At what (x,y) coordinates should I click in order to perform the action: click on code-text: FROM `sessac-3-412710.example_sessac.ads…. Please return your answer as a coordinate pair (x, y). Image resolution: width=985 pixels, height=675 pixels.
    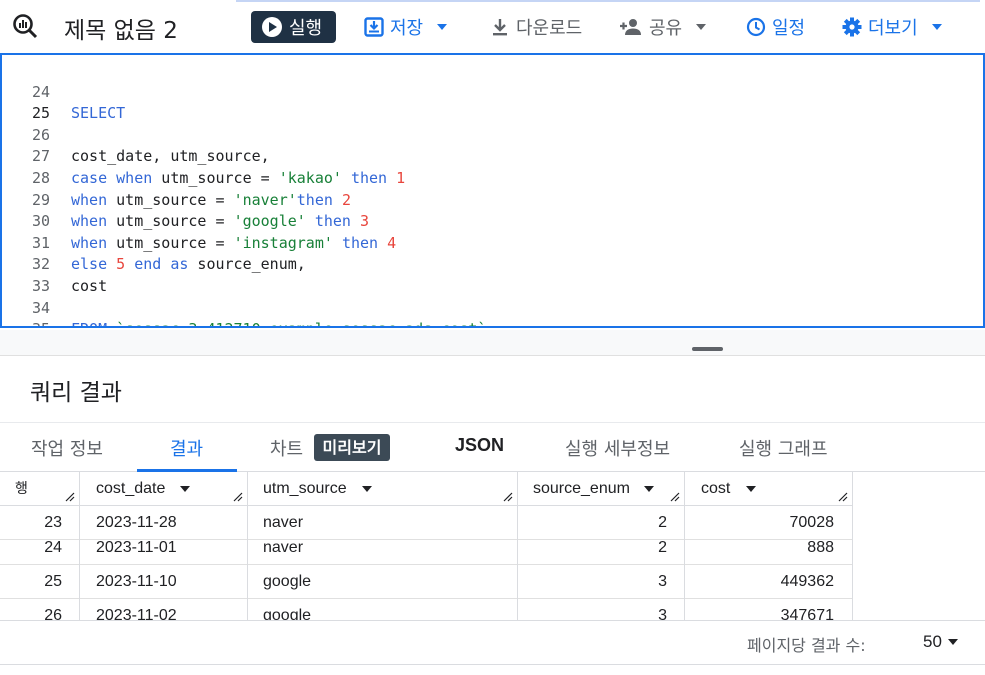
    Looking at the image, I should click on (278, 322).